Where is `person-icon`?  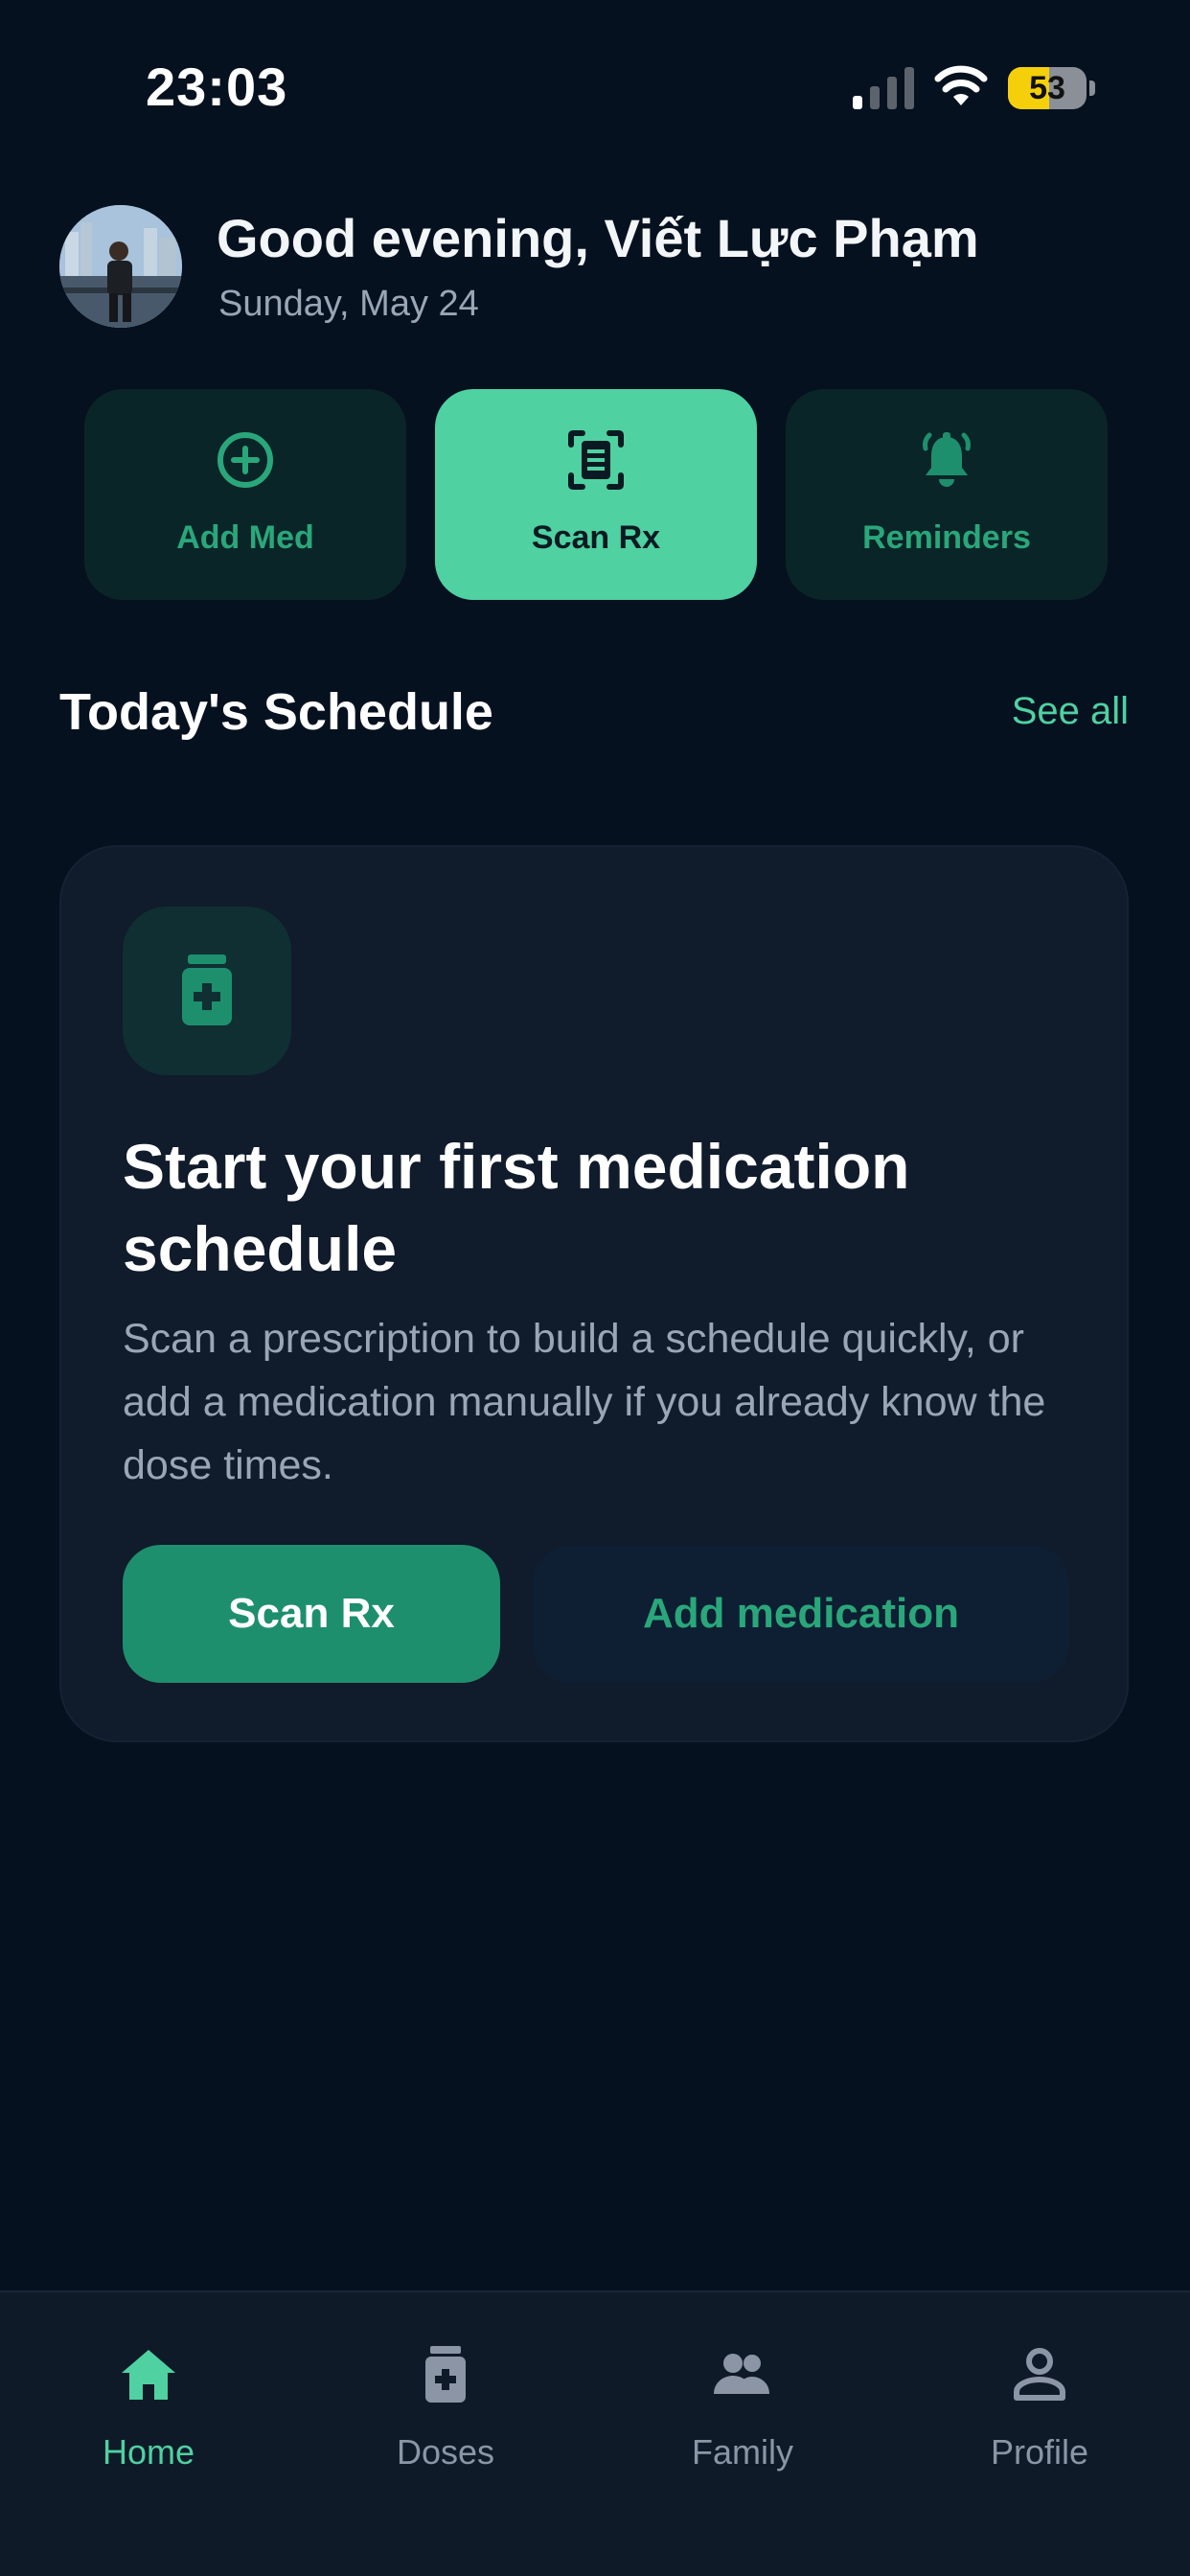 person-icon is located at coordinates (1039, 2374).